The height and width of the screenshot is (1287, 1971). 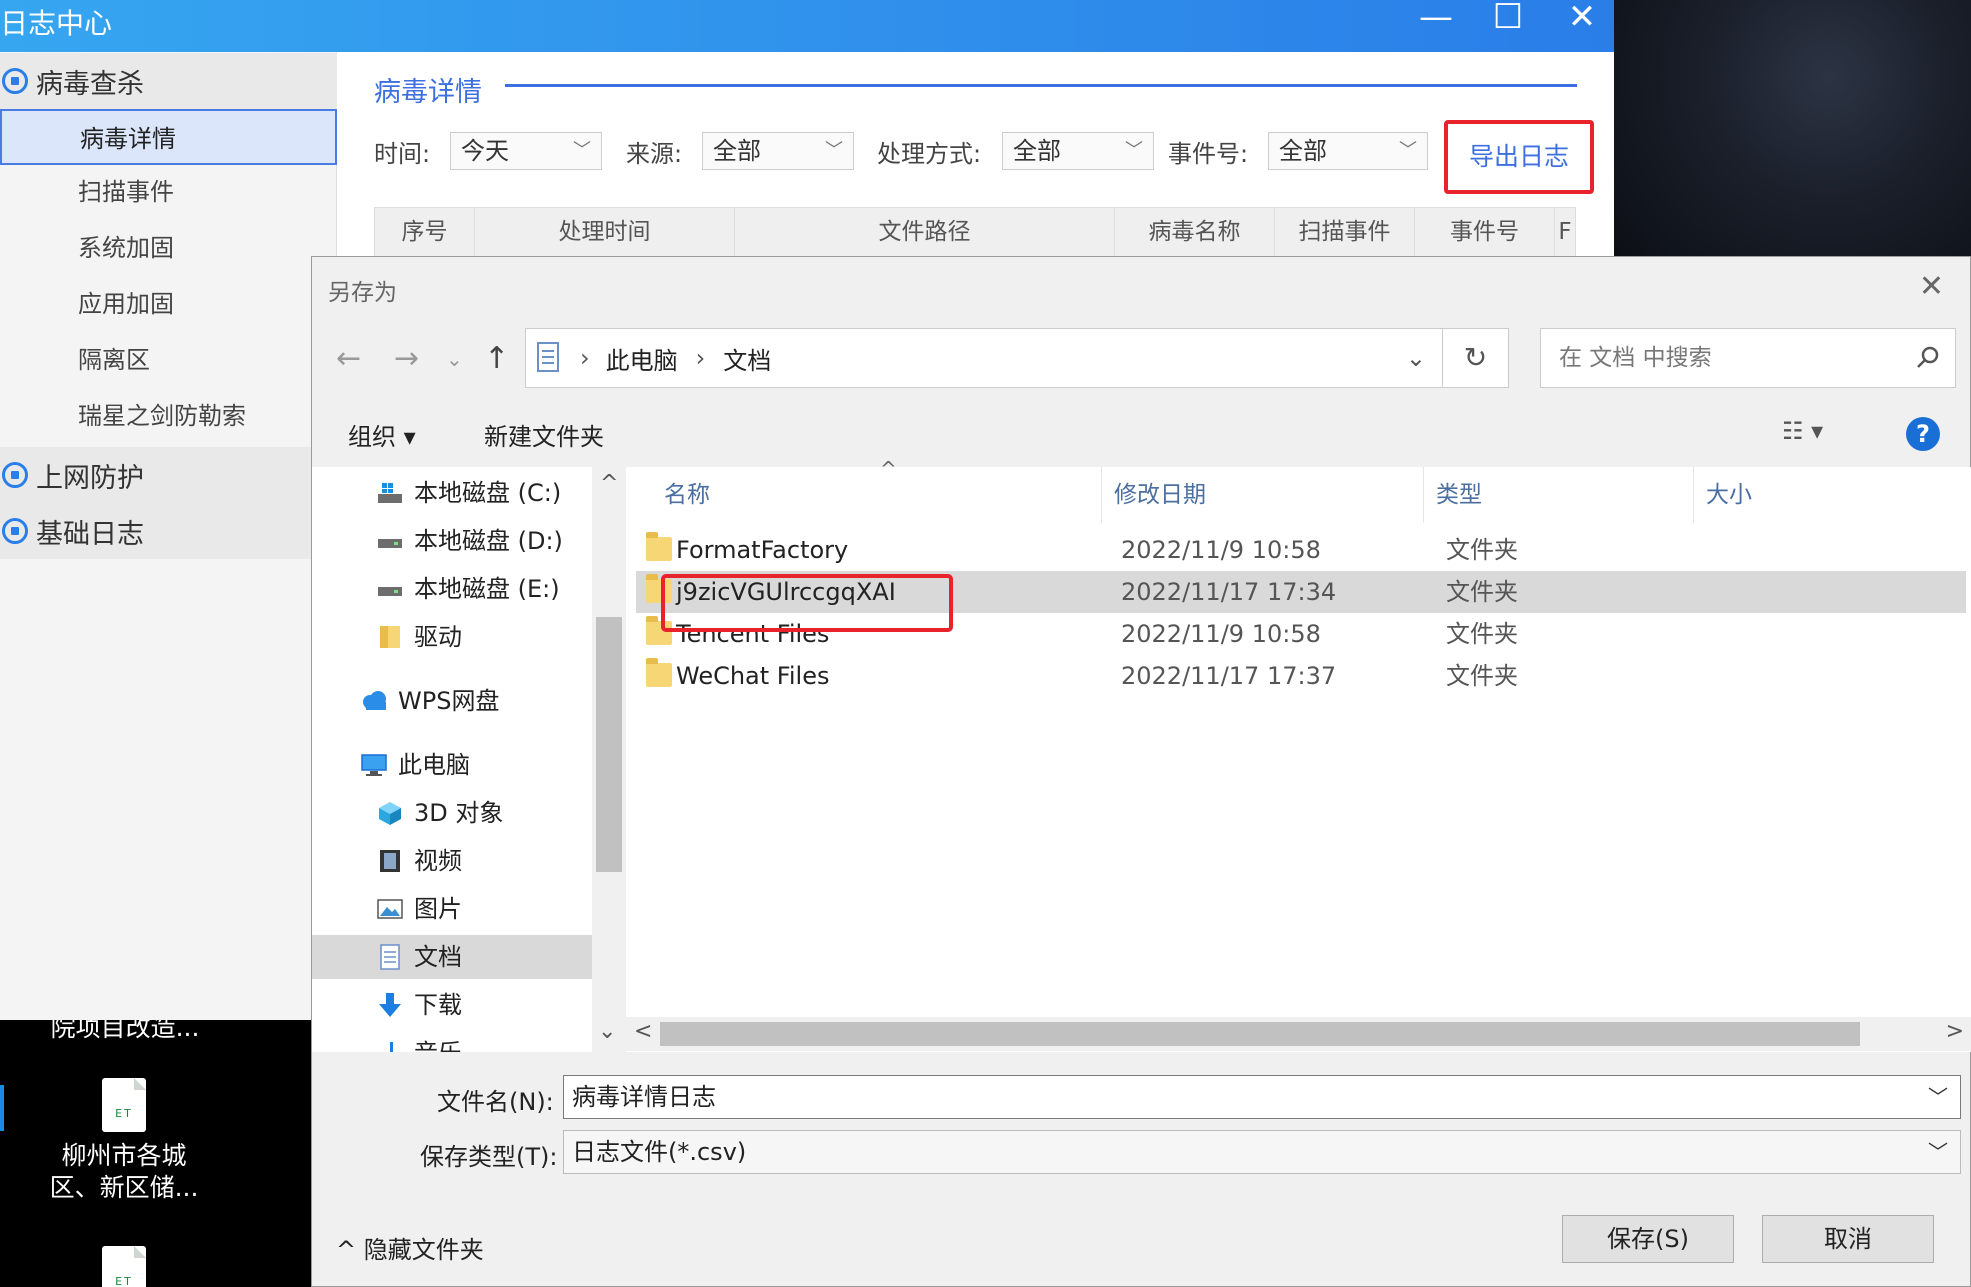 I want to click on file-row: WeChat Files 2022/11/17 17:37 文件夹, so click(x=1301, y=676).